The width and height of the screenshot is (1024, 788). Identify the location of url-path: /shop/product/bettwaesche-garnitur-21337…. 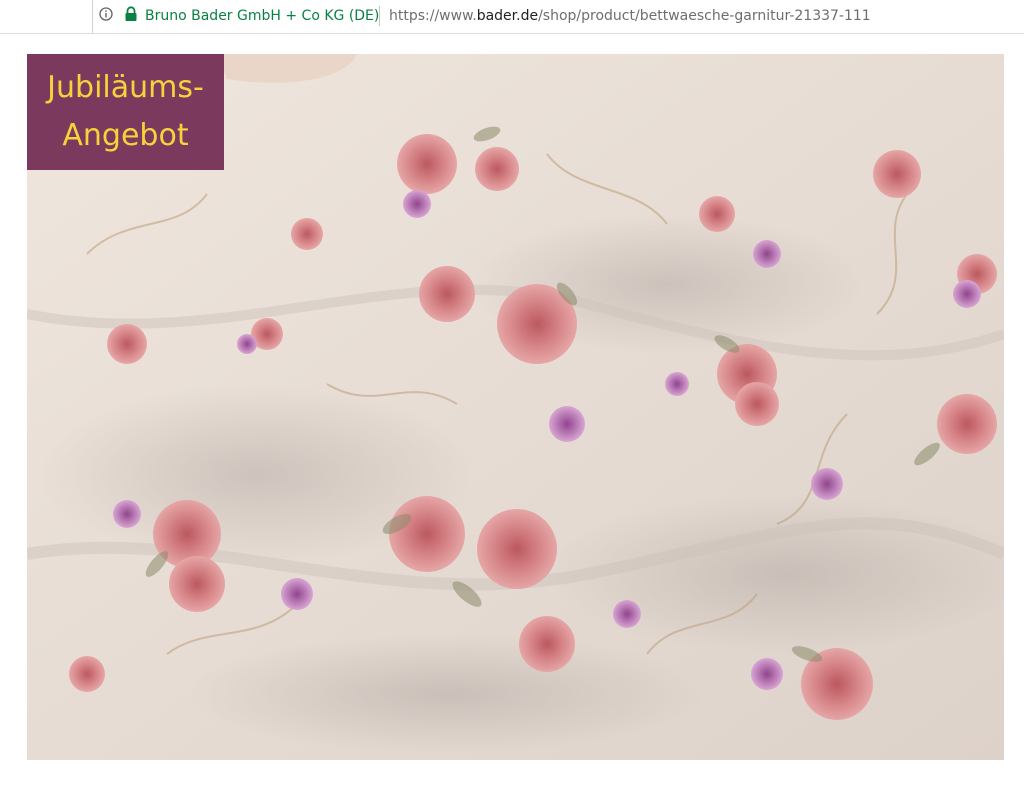
(704, 16).